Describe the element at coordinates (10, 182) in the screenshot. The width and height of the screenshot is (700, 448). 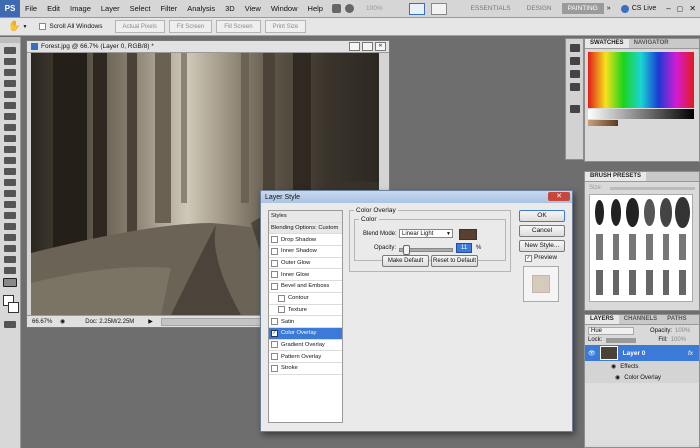
I see `blur-tool-icon` at that location.